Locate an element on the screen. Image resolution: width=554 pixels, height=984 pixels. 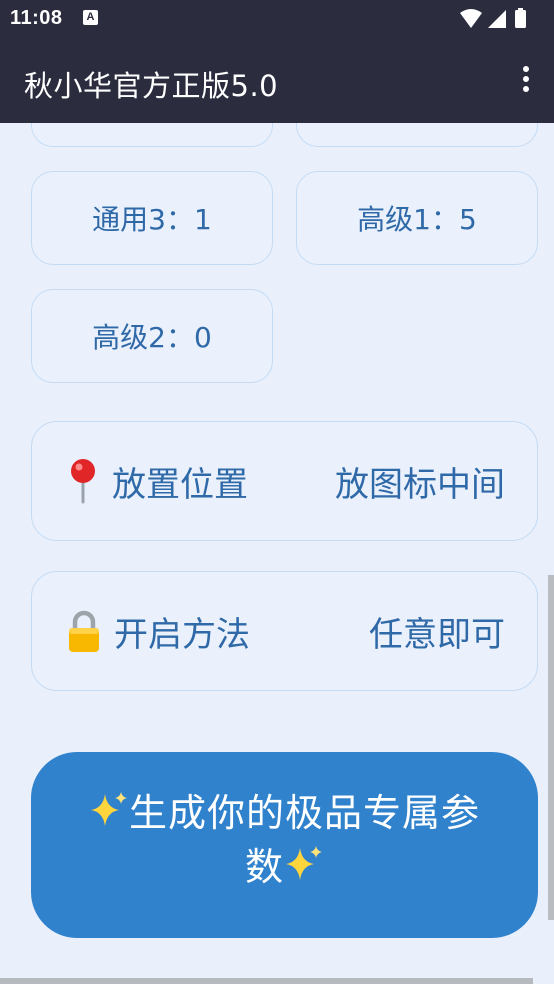
placement-value: 放图标中间 is located at coordinates (420, 484).